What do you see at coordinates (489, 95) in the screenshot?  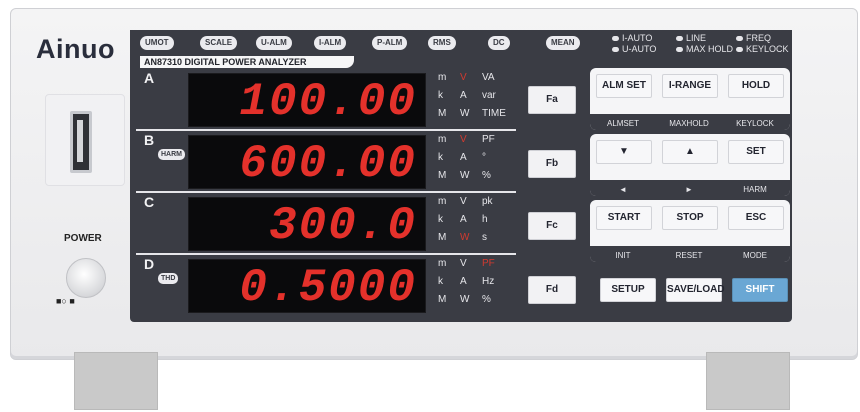 I see `unit-label: var` at bounding box center [489, 95].